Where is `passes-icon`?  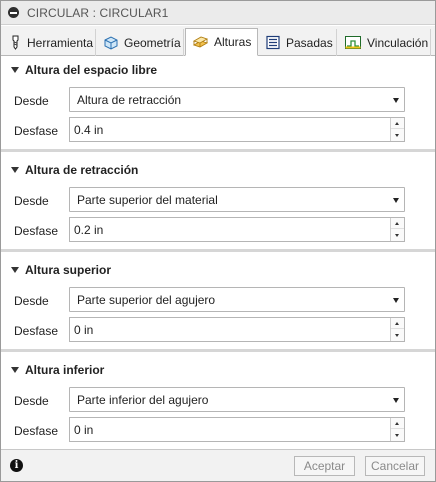
passes-icon is located at coordinates (273, 42).